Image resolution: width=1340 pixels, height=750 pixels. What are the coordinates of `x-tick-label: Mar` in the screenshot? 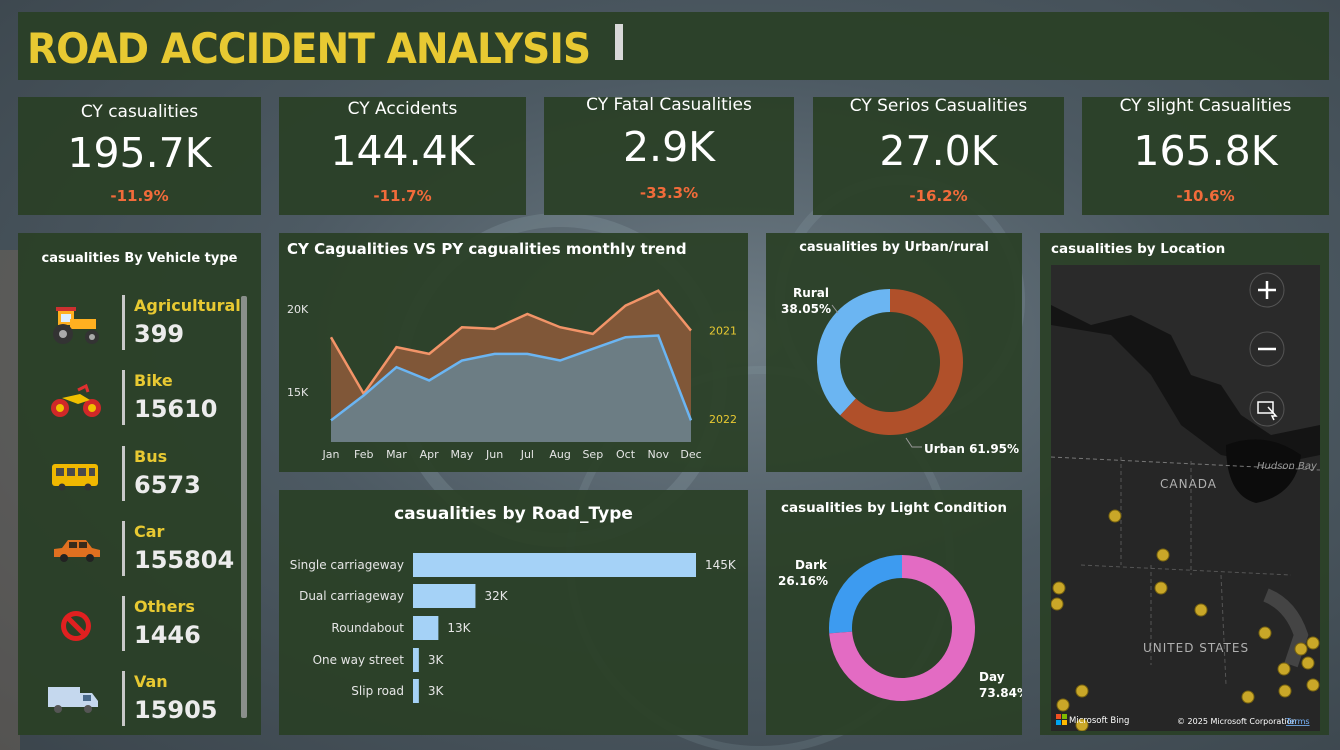 It's located at (396, 454).